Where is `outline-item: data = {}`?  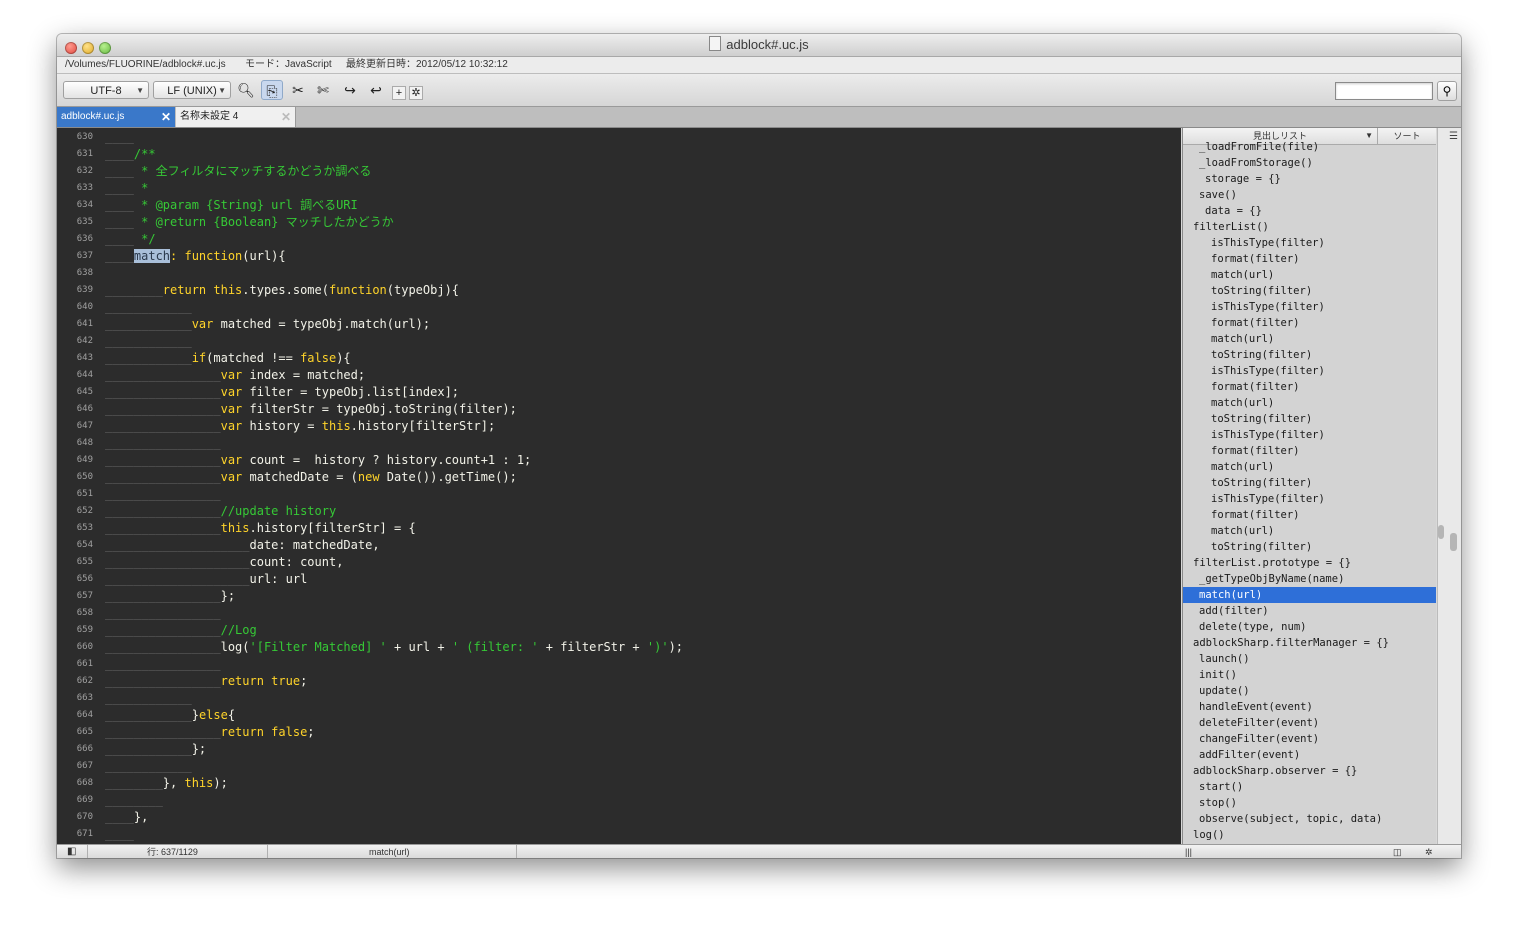 outline-item: data = {} is located at coordinates (1309, 211).